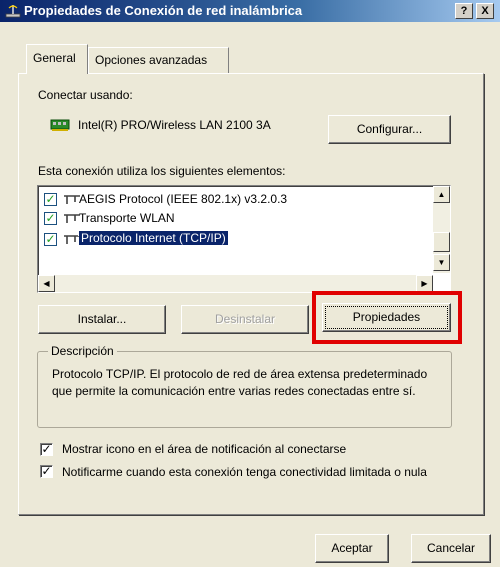  I want to click on cancel-button: Cancelar, so click(451, 548).